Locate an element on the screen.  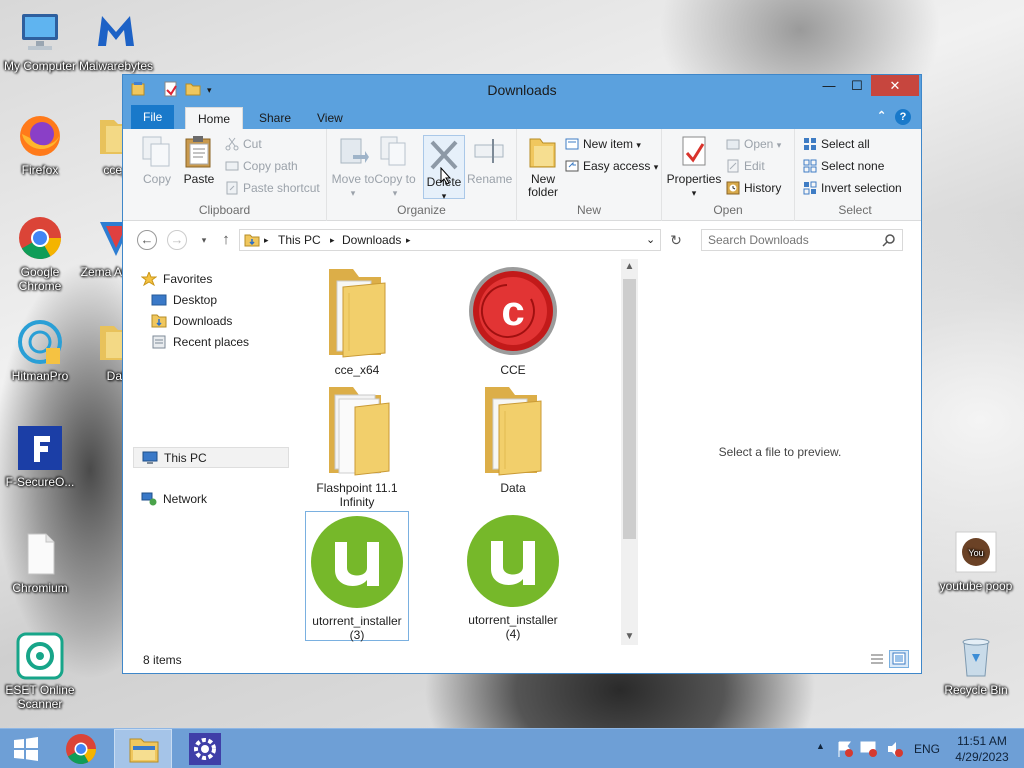
edit-button: Edit is located at coordinates (745, 166).